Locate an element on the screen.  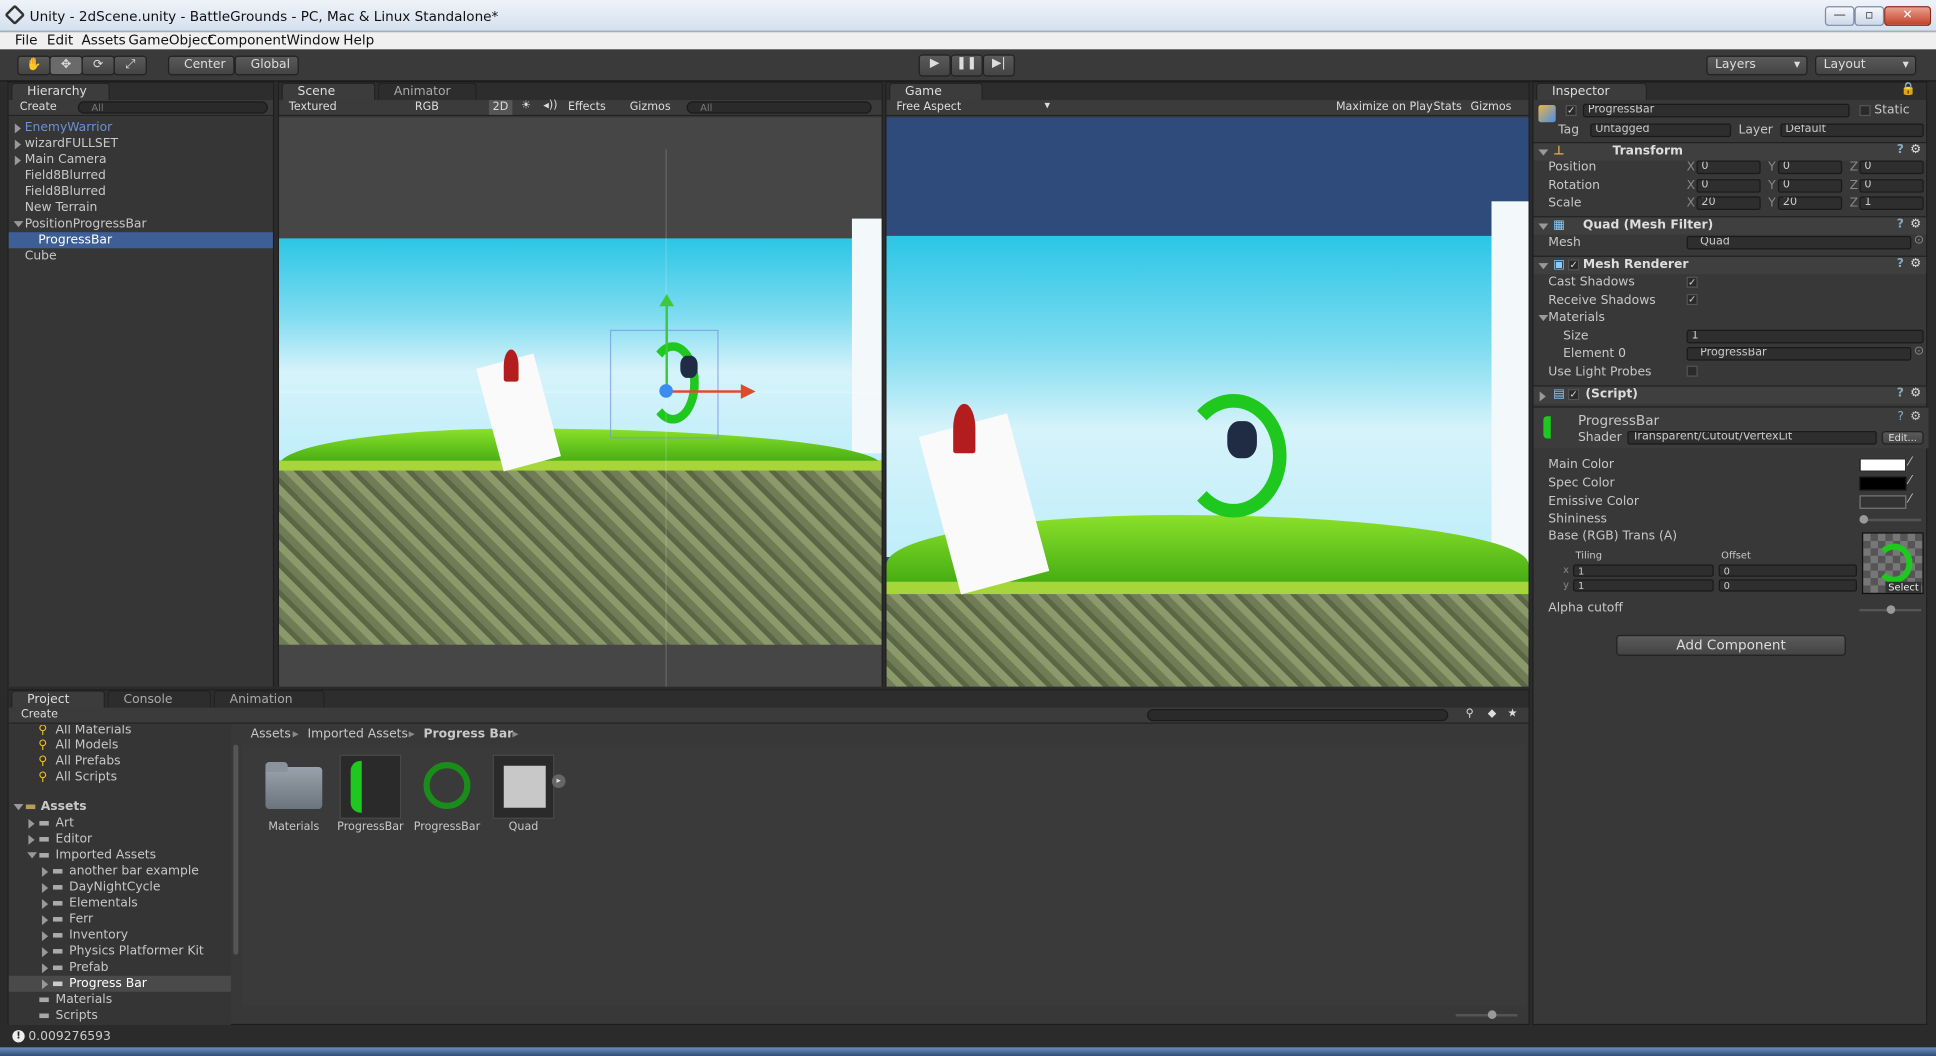
tab-project: Project is located at coordinates (58, 699).